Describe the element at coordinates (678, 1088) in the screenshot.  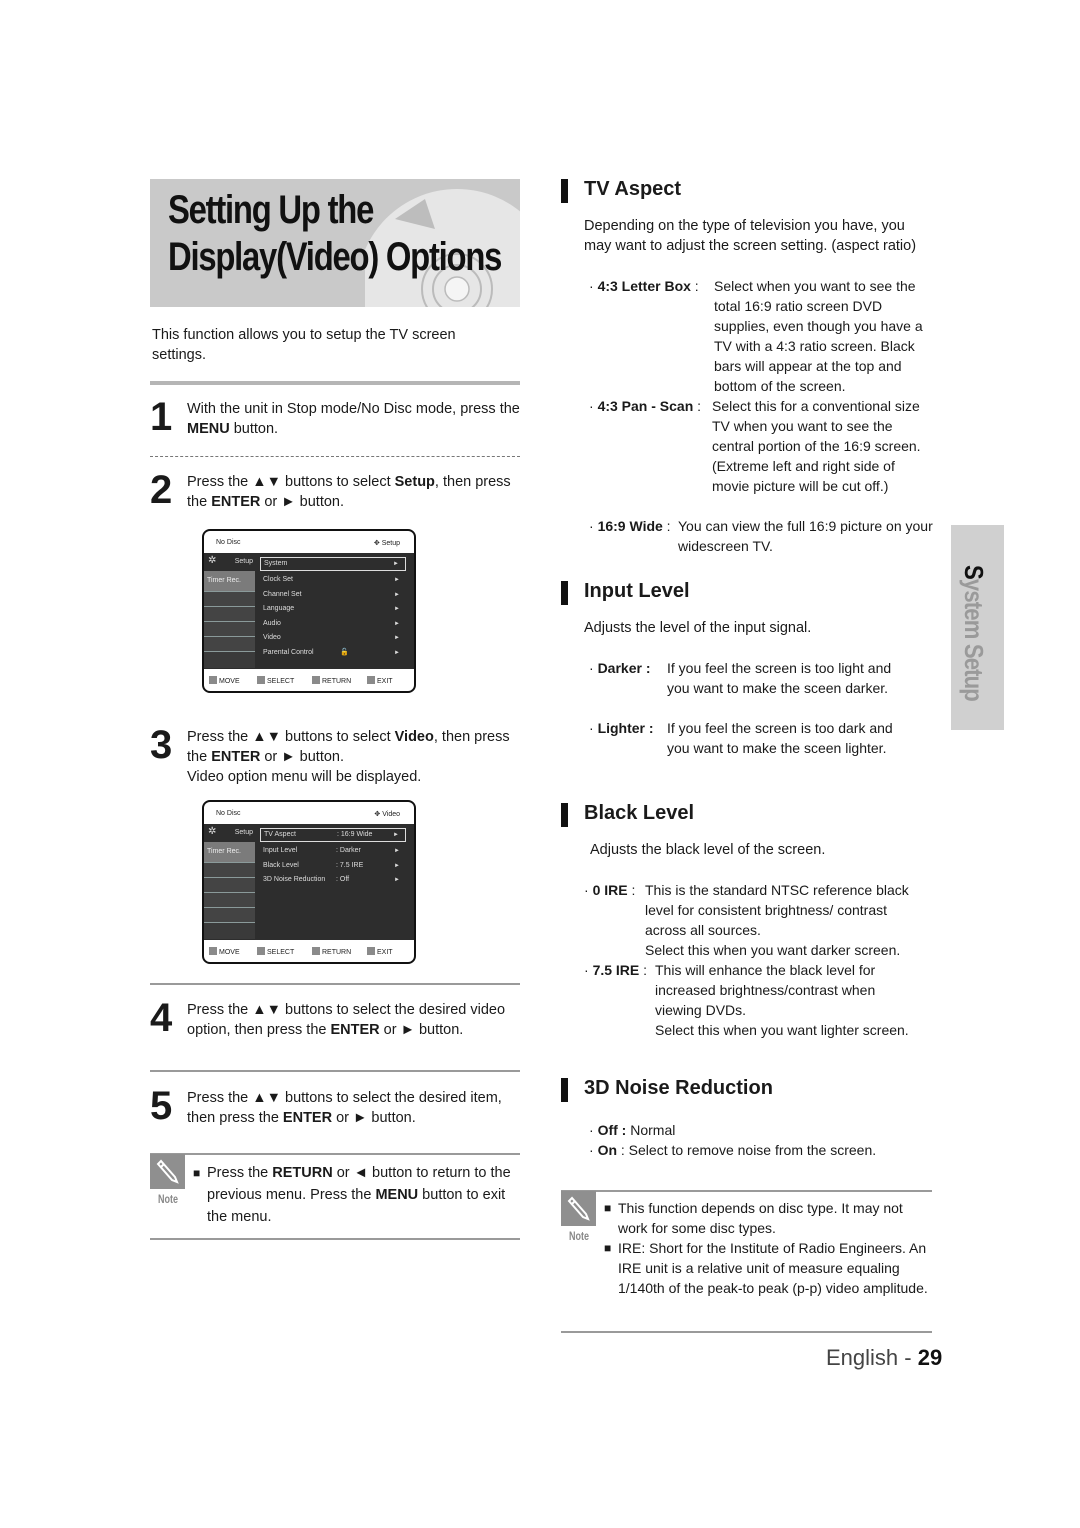
I see `section-title-3d-noise-reduction: 3D Noise Reduction` at that location.